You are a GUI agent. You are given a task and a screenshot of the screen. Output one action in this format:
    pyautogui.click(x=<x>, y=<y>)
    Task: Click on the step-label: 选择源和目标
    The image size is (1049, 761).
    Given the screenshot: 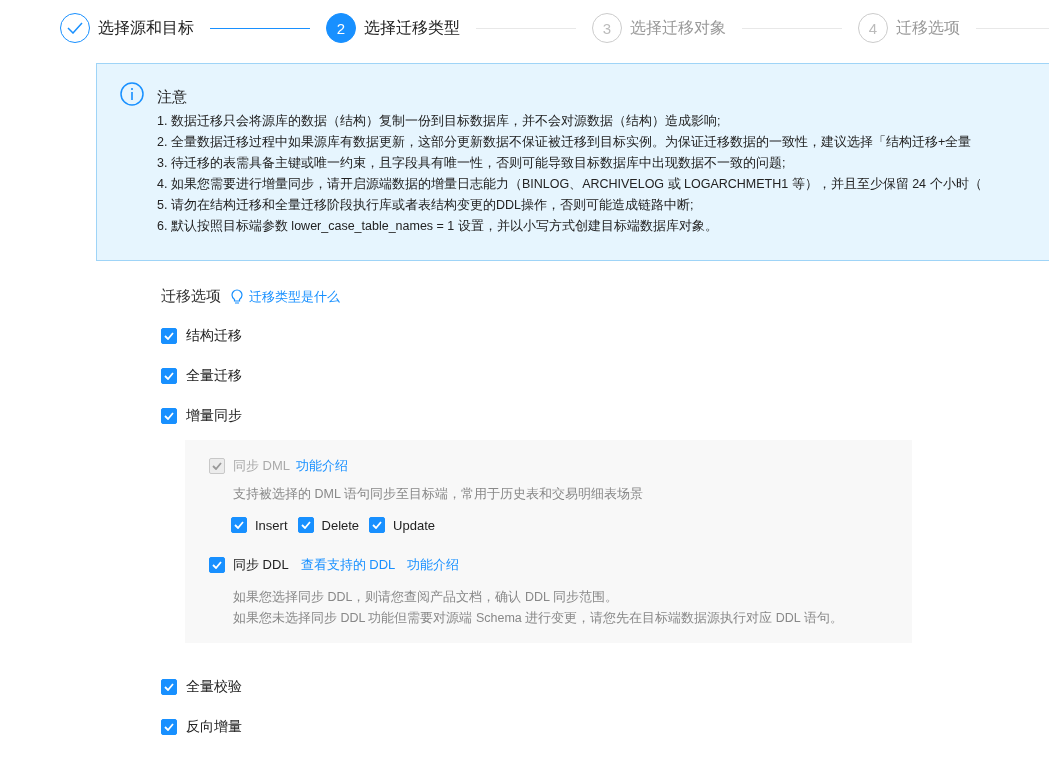 What is the action you would take?
    pyautogui.click(x=146, y=27)
    